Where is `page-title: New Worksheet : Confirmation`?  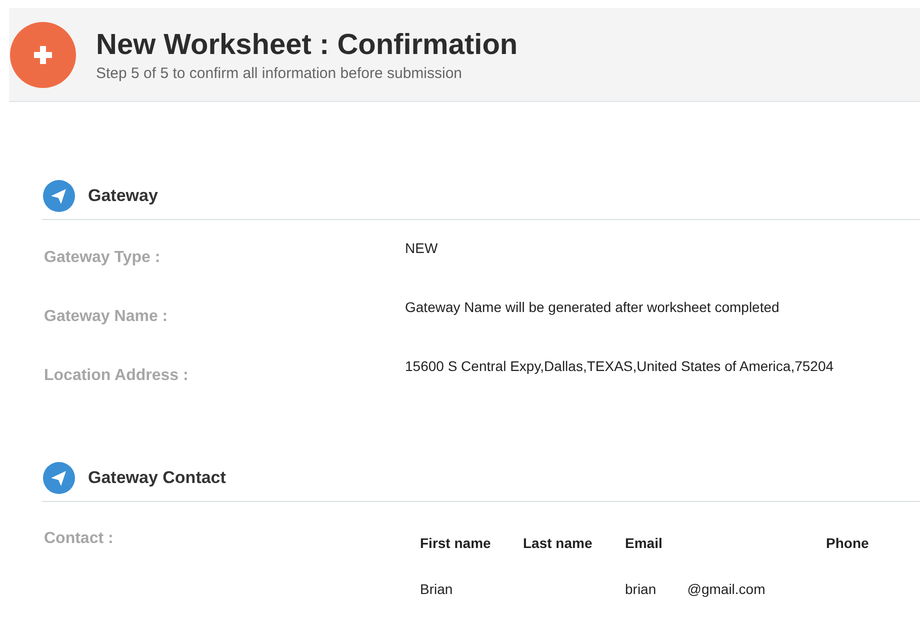
page-title: New Worksheet : Confirmation is located at coordinates (307, 45).